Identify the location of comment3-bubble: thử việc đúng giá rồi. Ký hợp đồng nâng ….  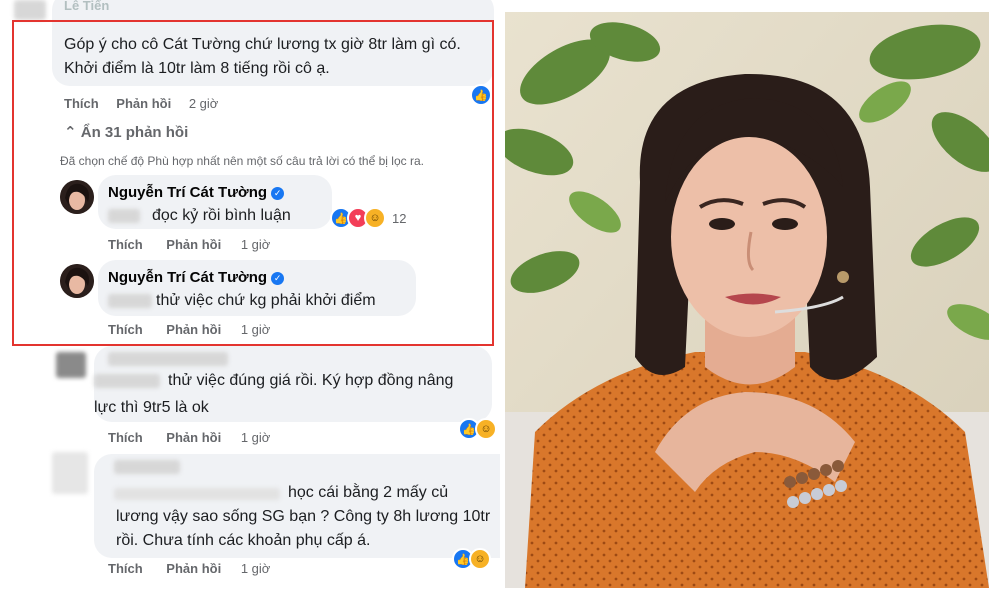
(293, 384).